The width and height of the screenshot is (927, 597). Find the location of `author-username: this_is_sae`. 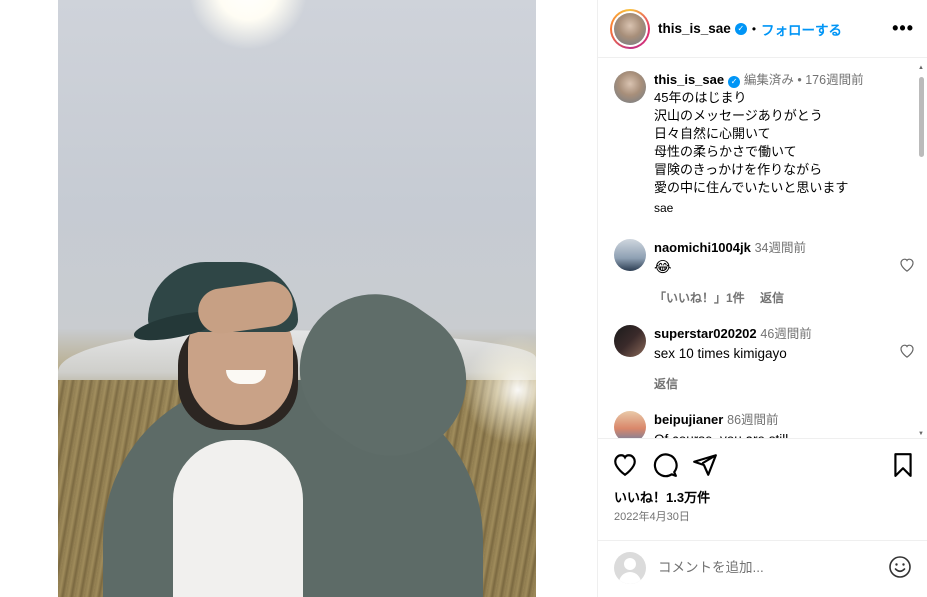

author-username: this_is_sae is located at coordinates (694, 28).